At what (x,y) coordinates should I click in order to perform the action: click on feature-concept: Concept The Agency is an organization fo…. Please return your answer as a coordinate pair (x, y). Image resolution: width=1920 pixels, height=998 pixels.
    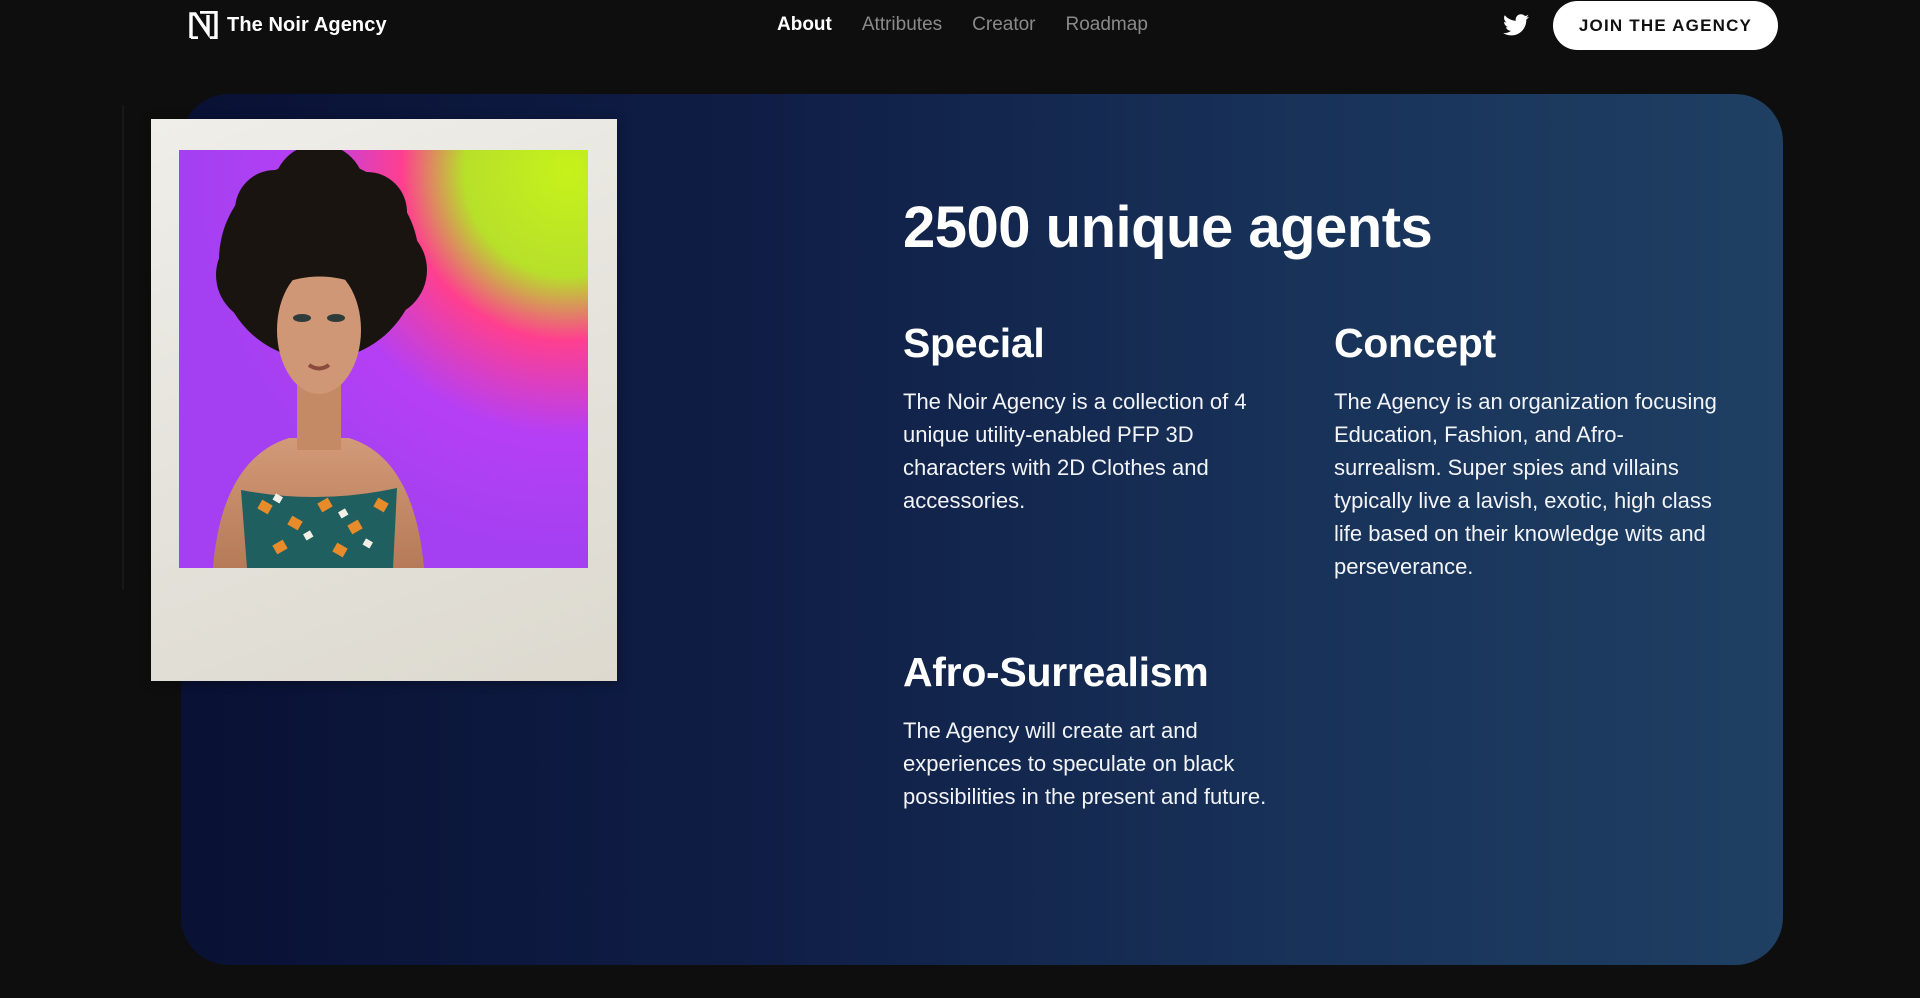
    Looking at the image, I should click on (1529, 450).